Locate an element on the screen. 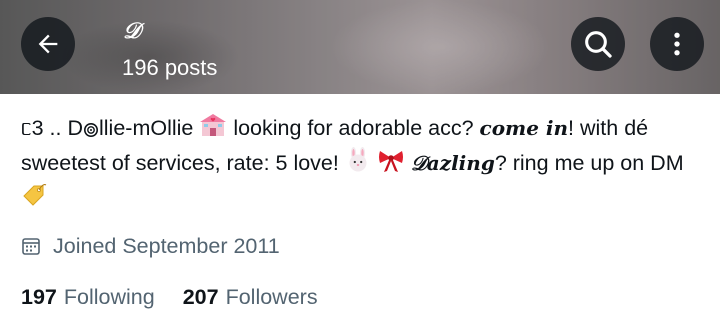 This screenshot has width=720, height=328. search-button is located at coordinates (598, 44).